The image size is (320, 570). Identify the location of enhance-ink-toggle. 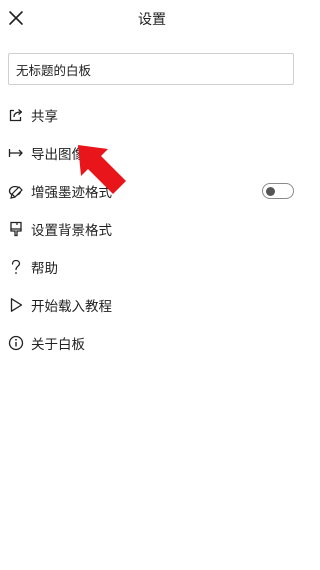
(278, 191).